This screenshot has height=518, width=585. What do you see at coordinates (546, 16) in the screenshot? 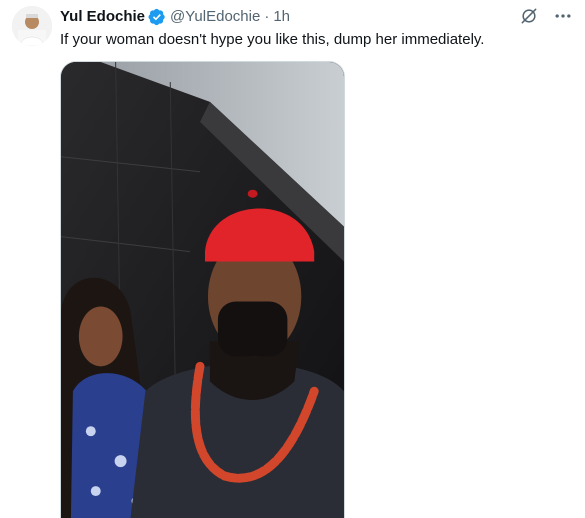
I see `header-actions` at bounding box center [546, 16].